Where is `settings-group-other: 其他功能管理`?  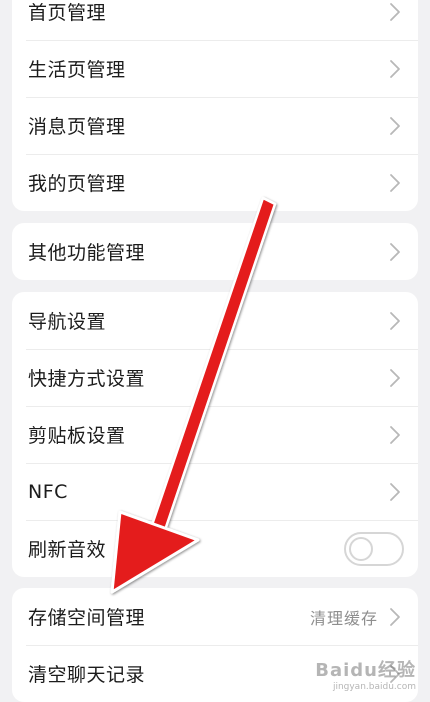 settings-group-other: 其他功能管理 is located at coordinates (215, 251).